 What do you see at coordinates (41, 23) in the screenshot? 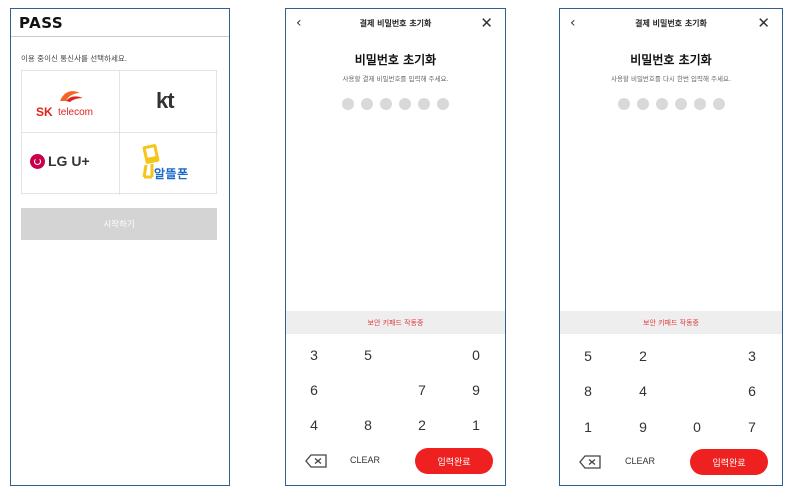
I see `app-title: PASS` at bounding box center [41, 23].